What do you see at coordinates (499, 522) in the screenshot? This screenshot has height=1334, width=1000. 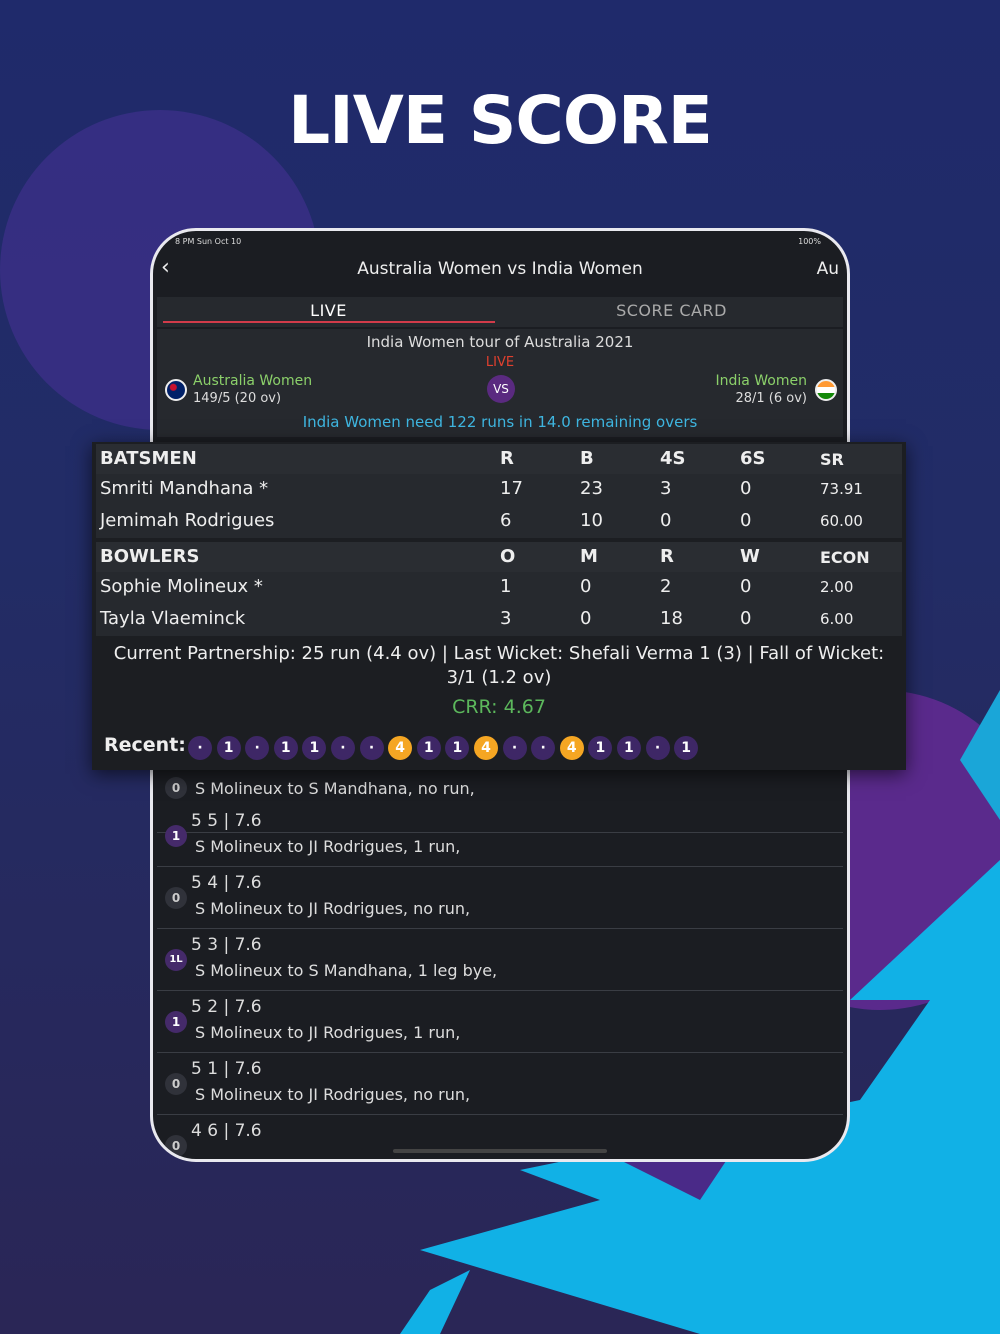 I see `batsman-row: Jemimah Rodrigues 6 10 0 0 60.00` at bounding box center [499, 522].